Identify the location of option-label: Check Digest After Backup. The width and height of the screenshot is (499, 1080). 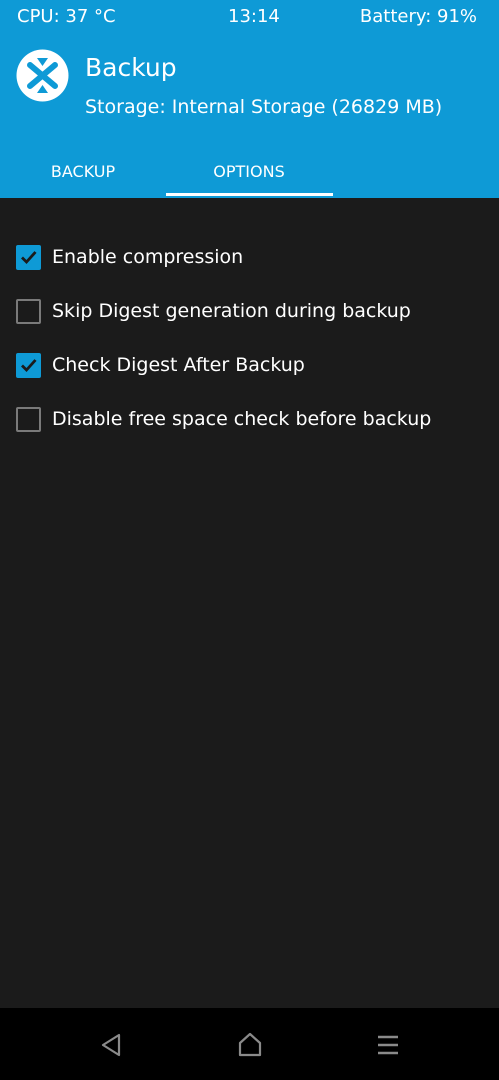
(178, 365).